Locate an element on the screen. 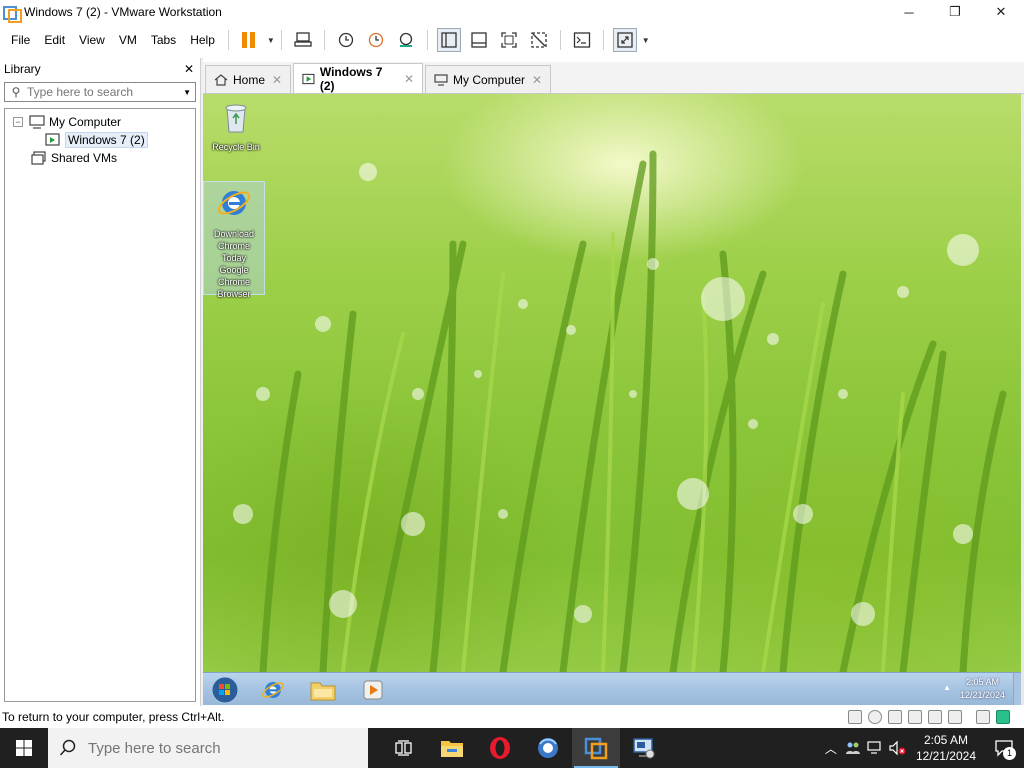 The width and height of the screenshot is (1024, 768). device-status-icons is located at coordinates (929, 717).